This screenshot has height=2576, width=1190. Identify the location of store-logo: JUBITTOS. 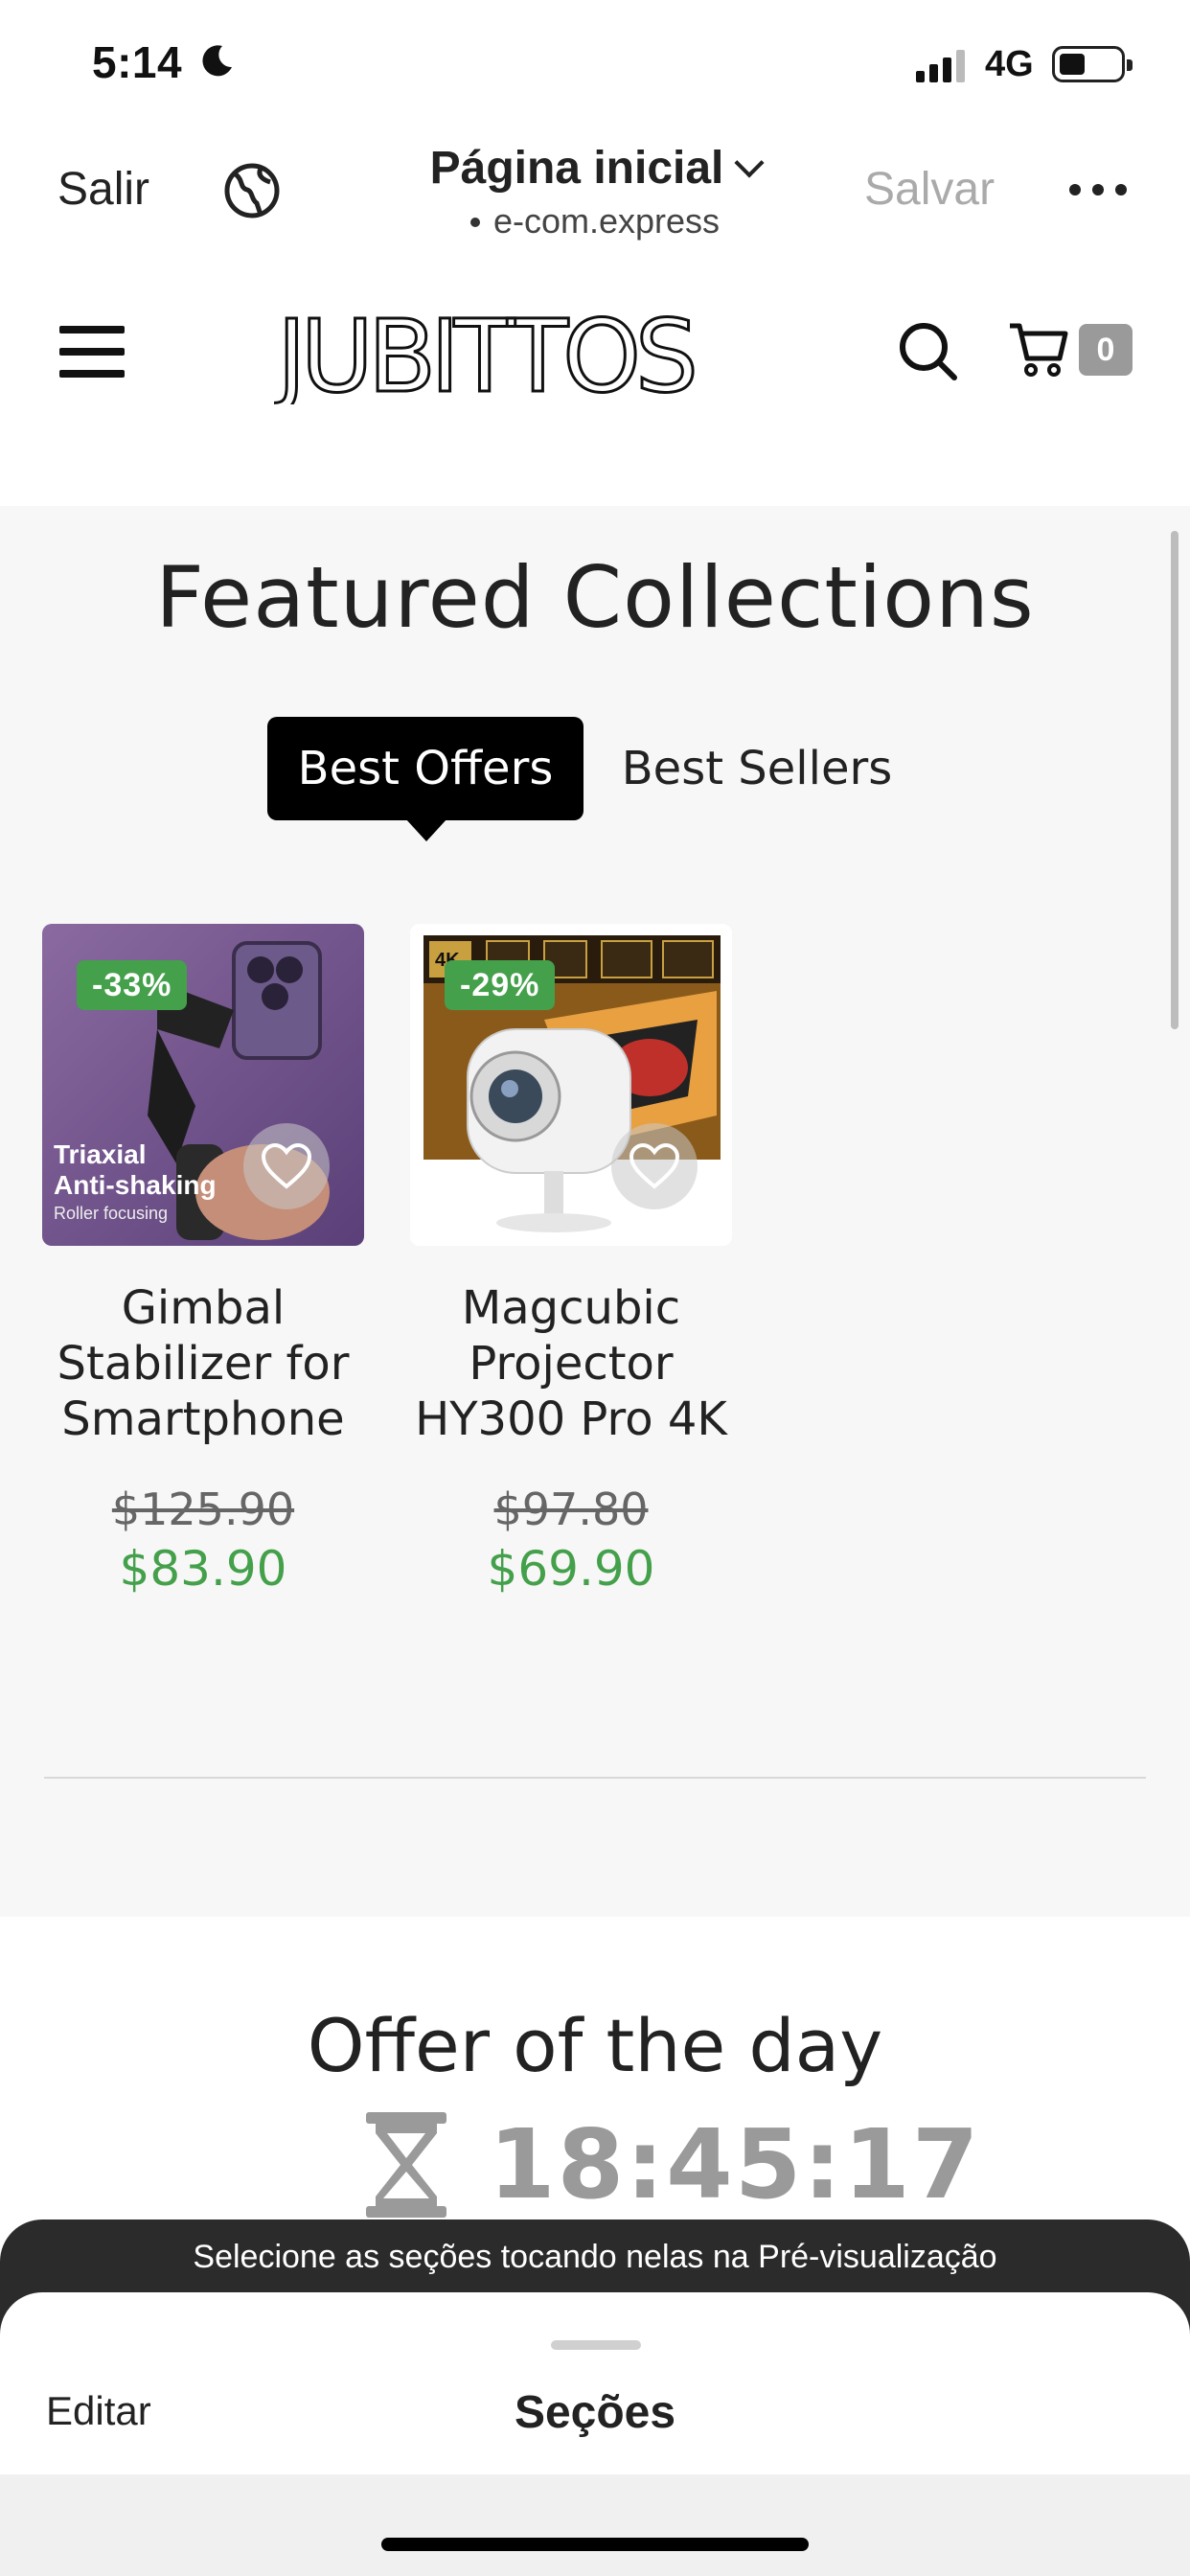
(485, 356).